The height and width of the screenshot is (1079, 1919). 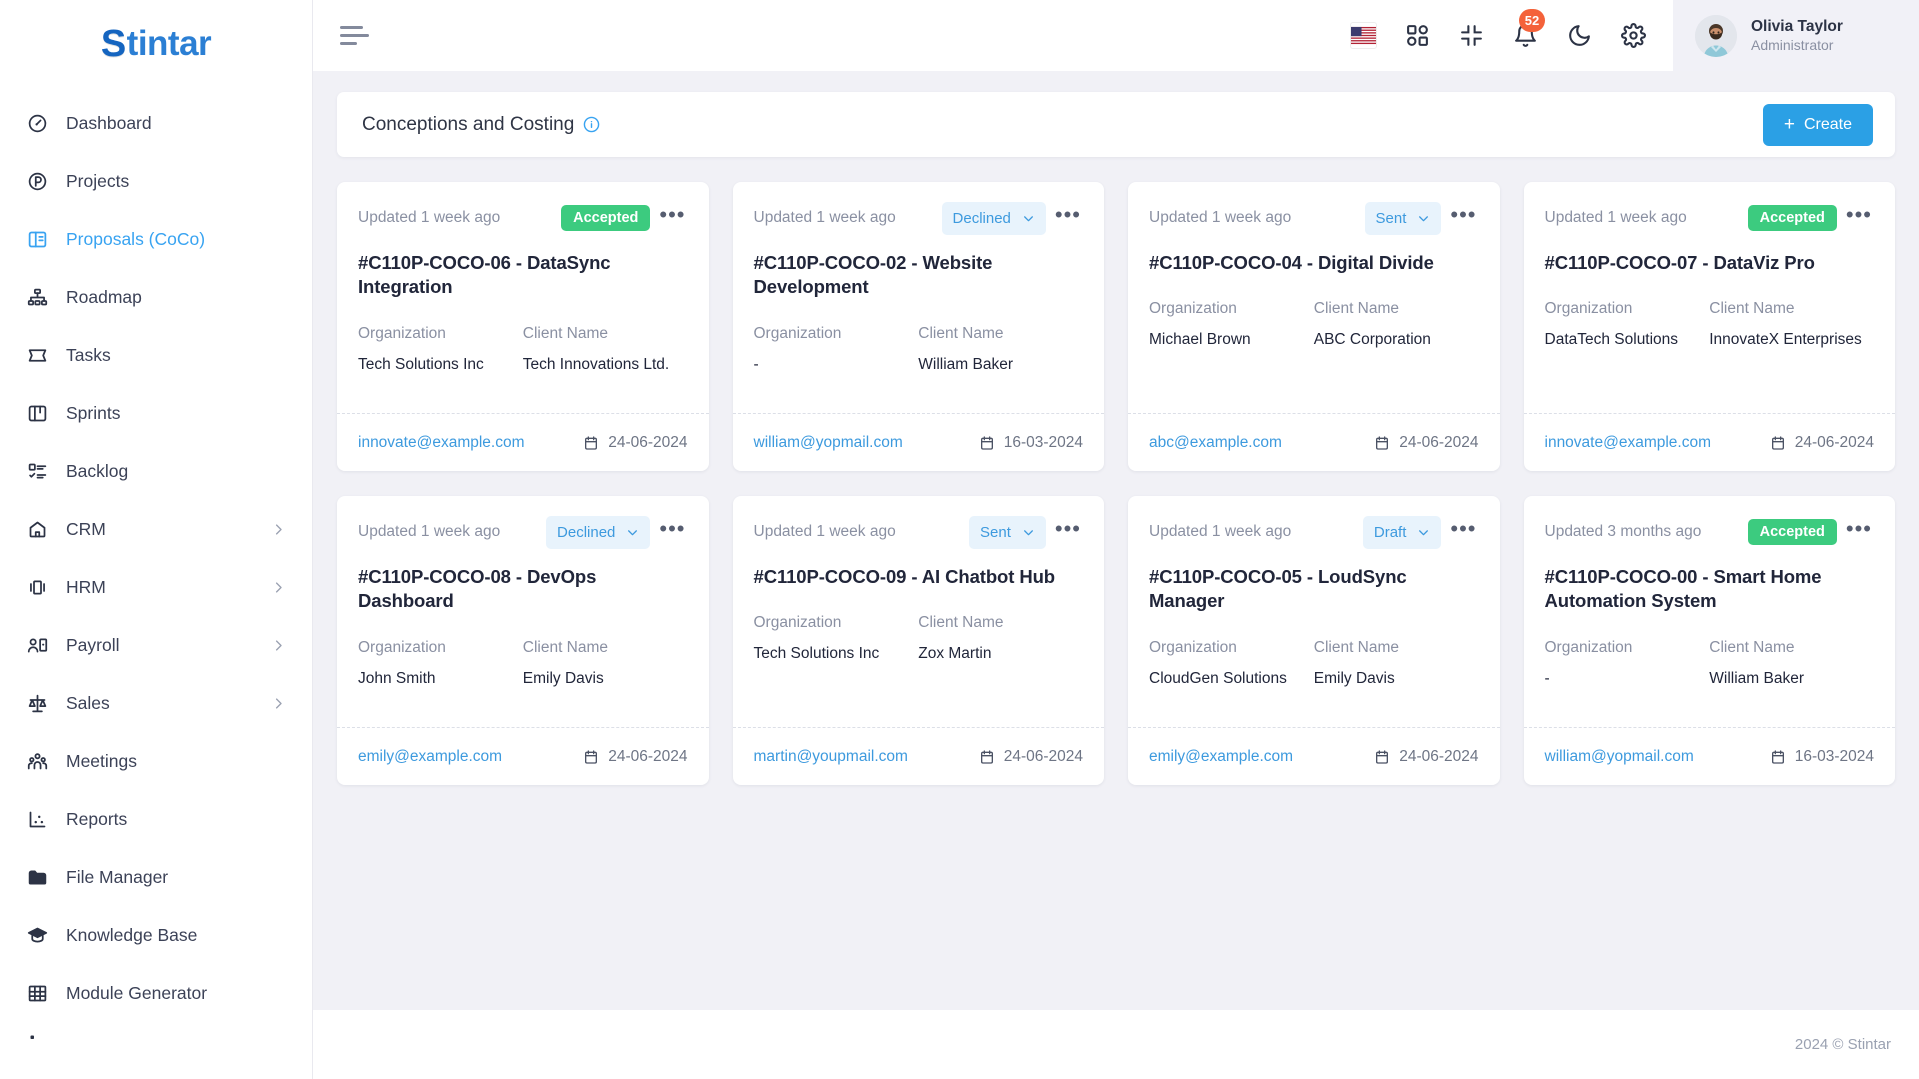 I want to click on card-date-text: 24-06-2024, so click(x=1834, y=442).